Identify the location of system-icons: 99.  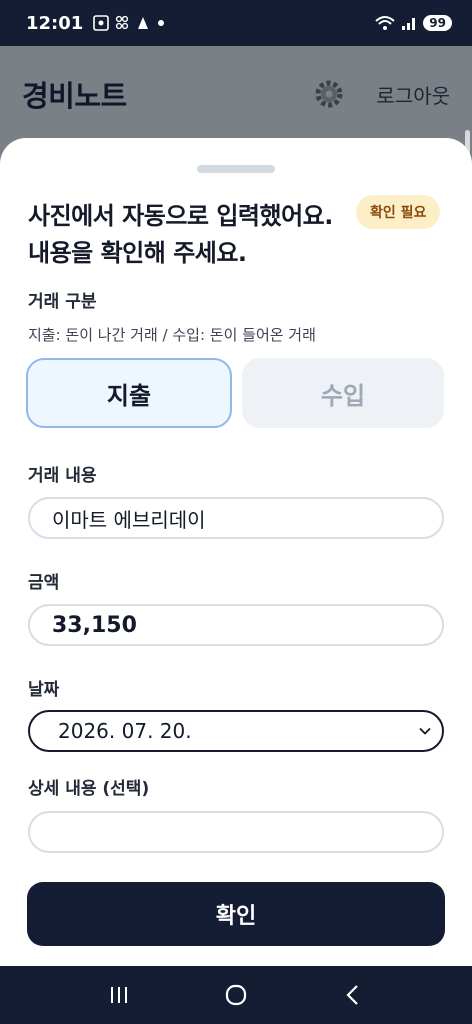
(413, 23).